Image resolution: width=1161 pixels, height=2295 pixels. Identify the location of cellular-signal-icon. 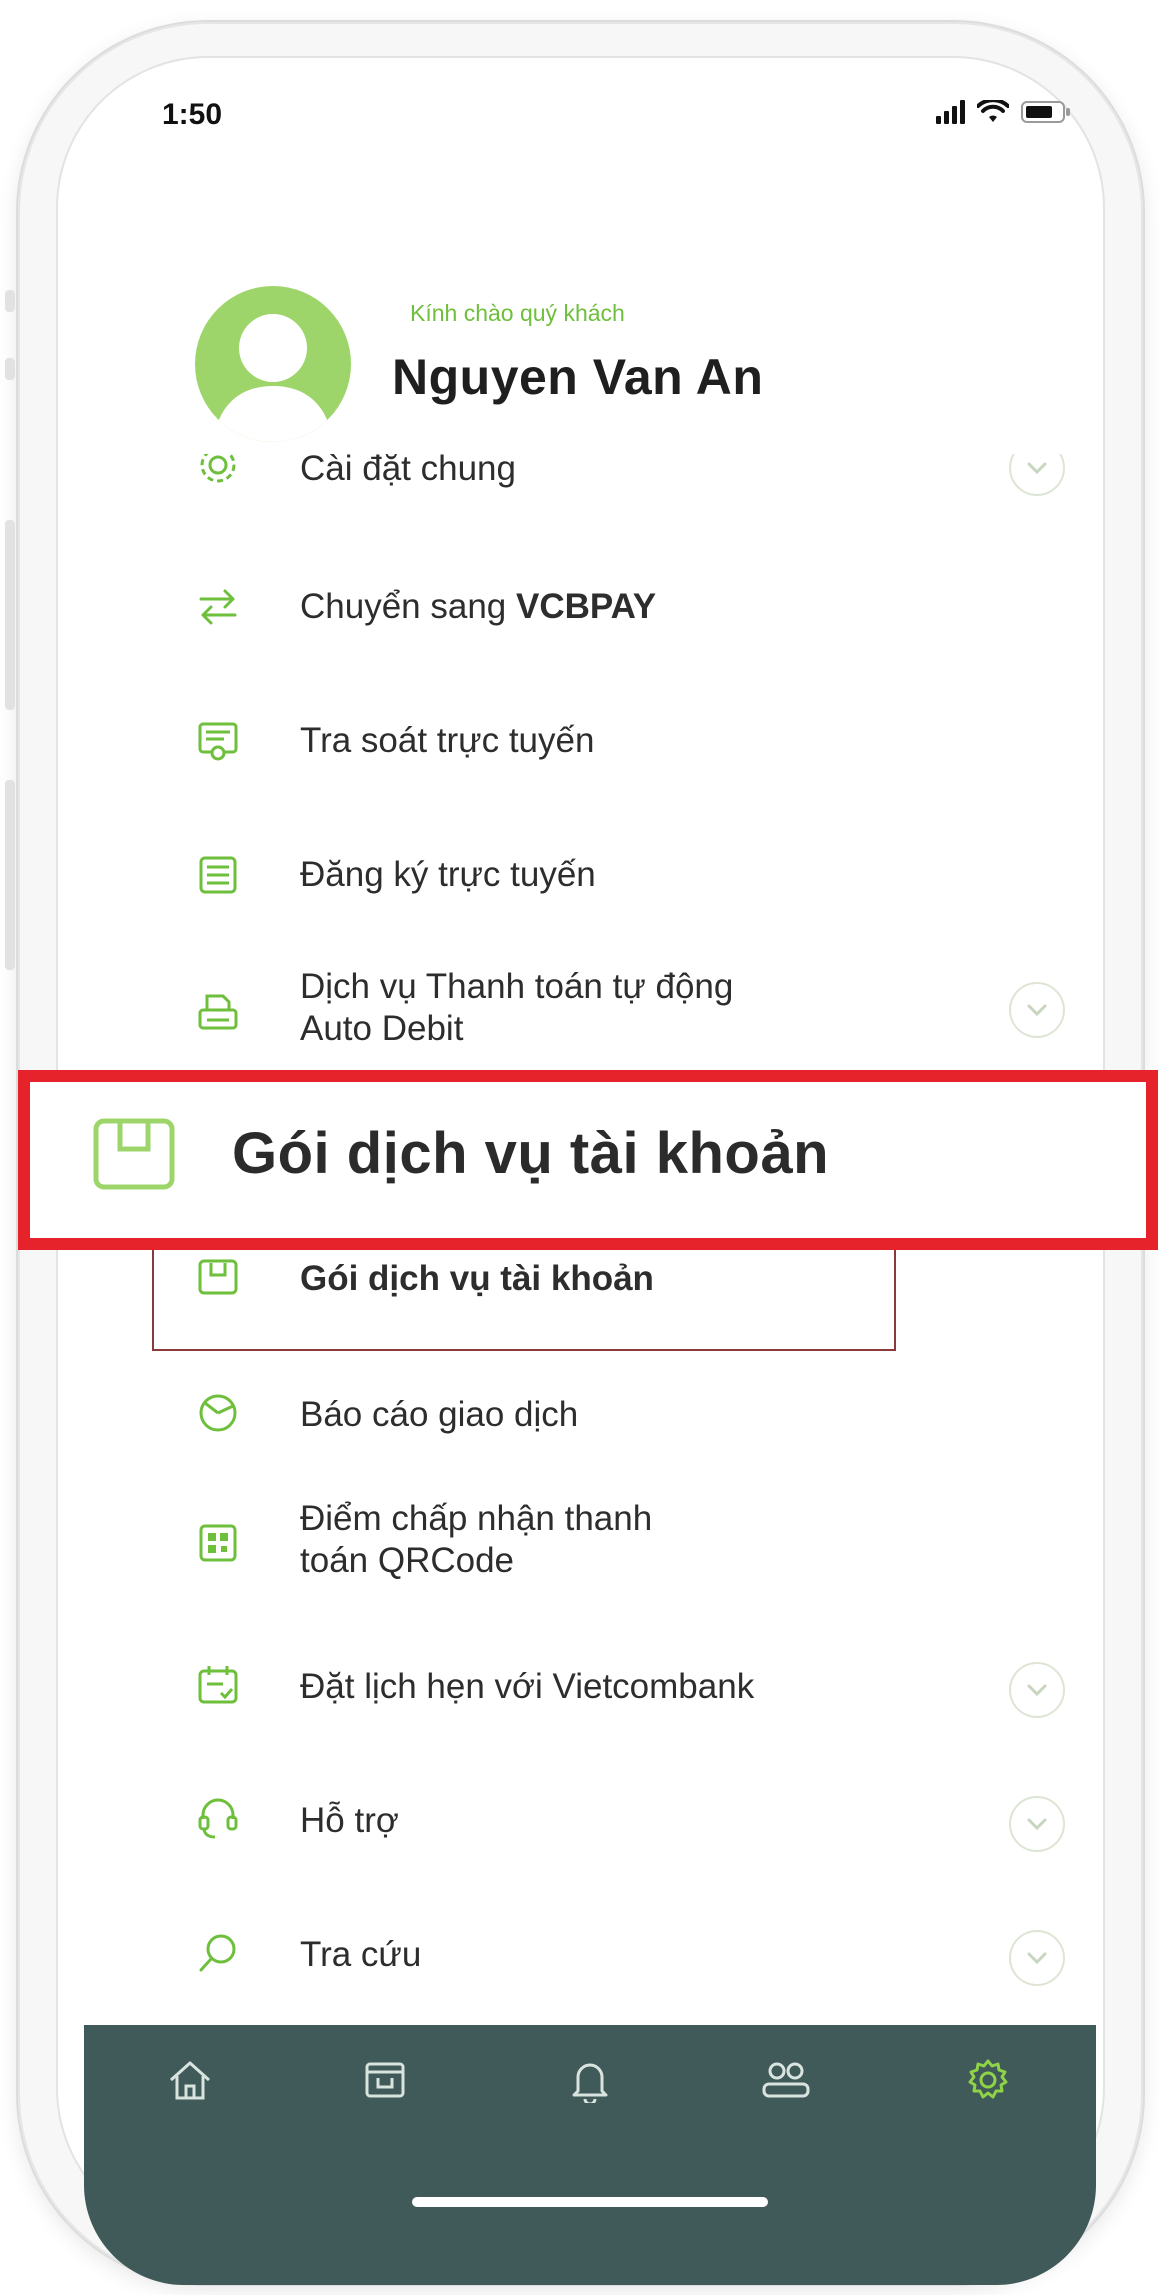
(950, 112).